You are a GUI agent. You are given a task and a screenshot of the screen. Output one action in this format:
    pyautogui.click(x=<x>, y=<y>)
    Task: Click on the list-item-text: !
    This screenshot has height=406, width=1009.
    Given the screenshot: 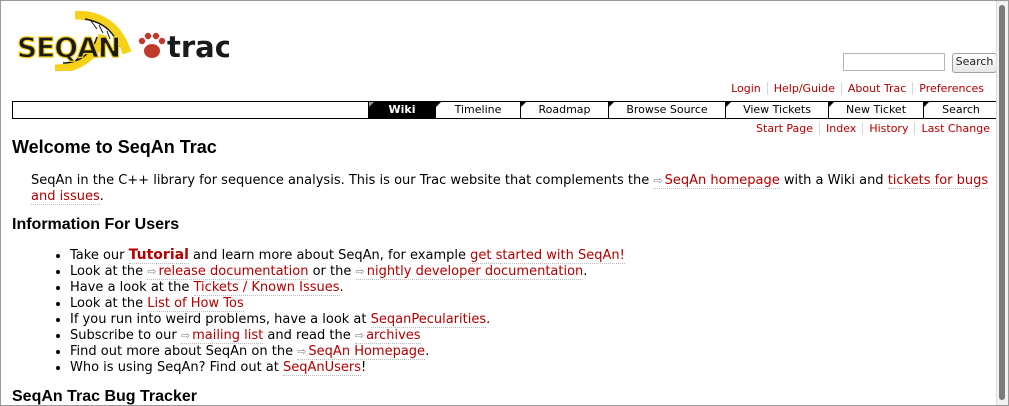 What is the action you would take?
    pyautogui.click(x=364, y=367)
    